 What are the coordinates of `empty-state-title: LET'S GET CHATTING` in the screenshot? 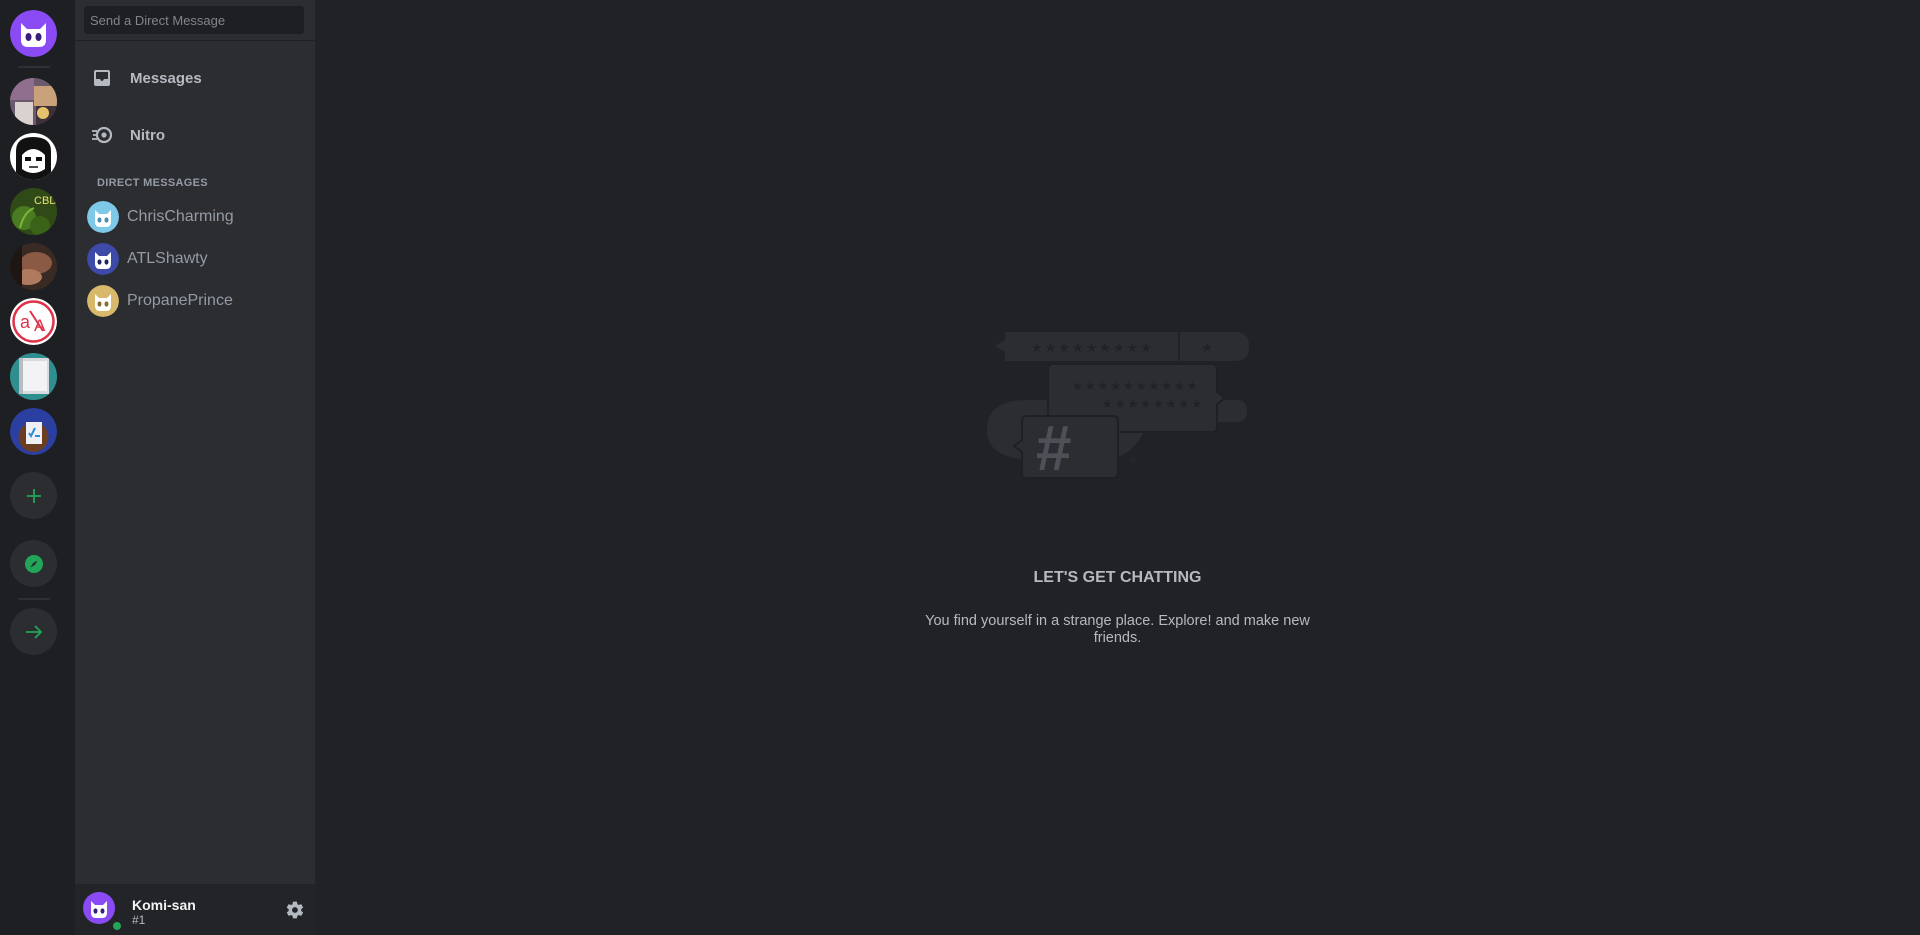 It's located at (1117, 577).